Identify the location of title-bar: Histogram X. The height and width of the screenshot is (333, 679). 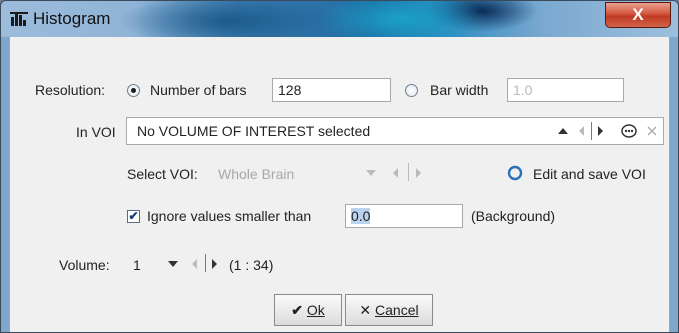
(339, 19).